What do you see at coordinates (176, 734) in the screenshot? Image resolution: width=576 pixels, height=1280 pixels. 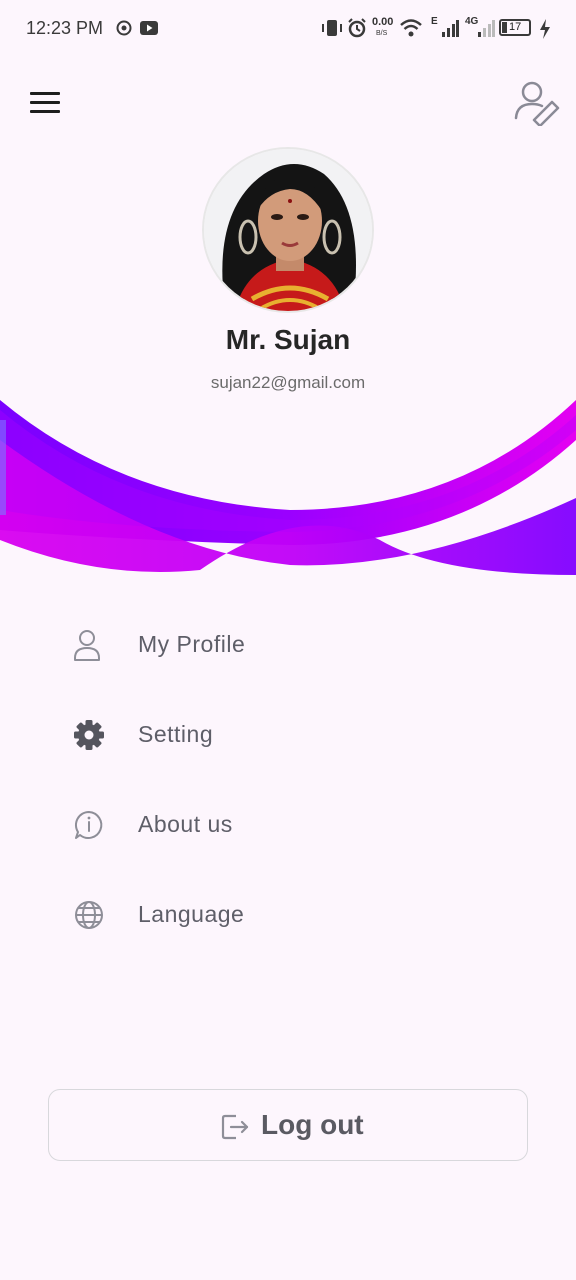 I see `menu-item-label: Setting` at bounding box center [176, 734].